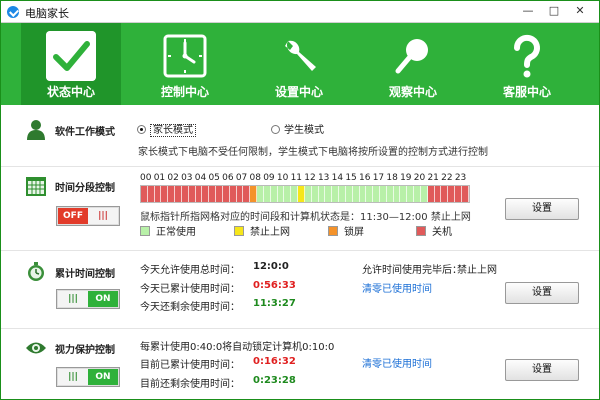 The image size is (600, 400). What do you see at coordinates (185, 64) in the screenshot?
I see `nav-control-center: 控制中心` at bounding box center [185, 64].